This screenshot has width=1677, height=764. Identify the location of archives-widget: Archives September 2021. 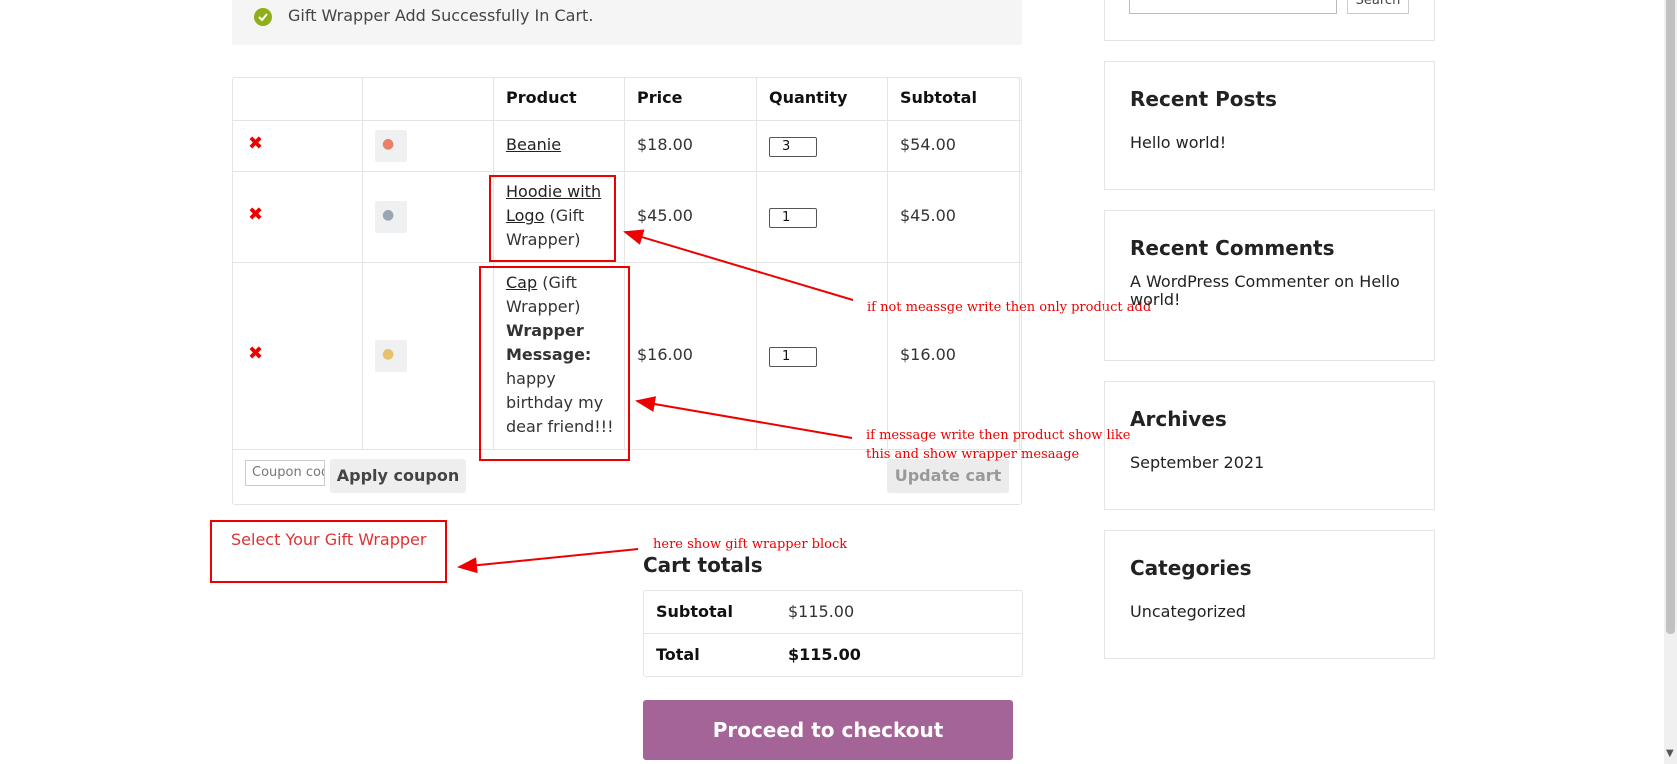
(1269, 445).